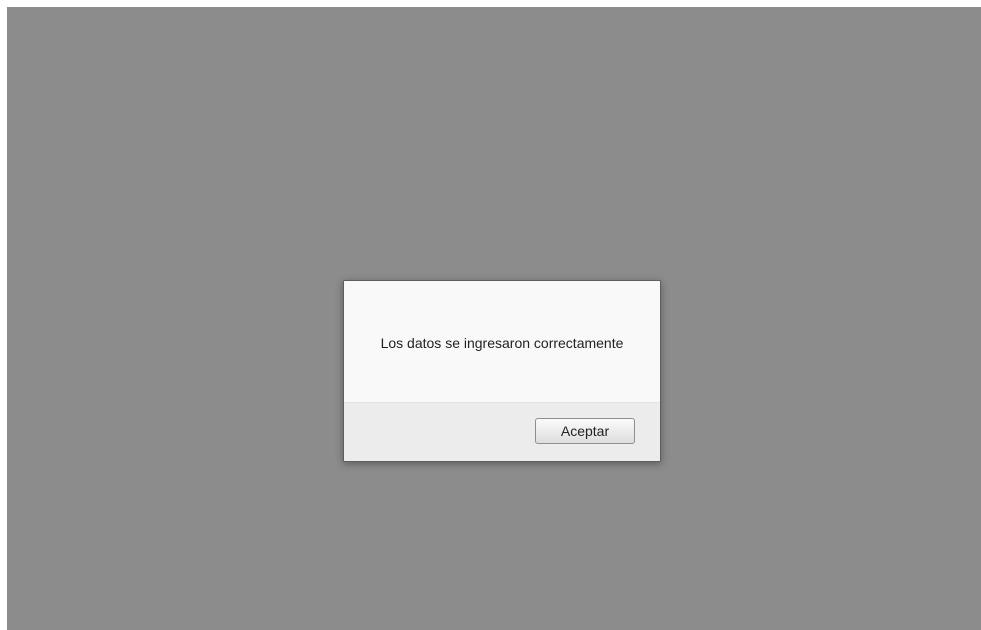  I want to click on dialog-body: Los datos se ingresaron correctamente, so click(502, 342).